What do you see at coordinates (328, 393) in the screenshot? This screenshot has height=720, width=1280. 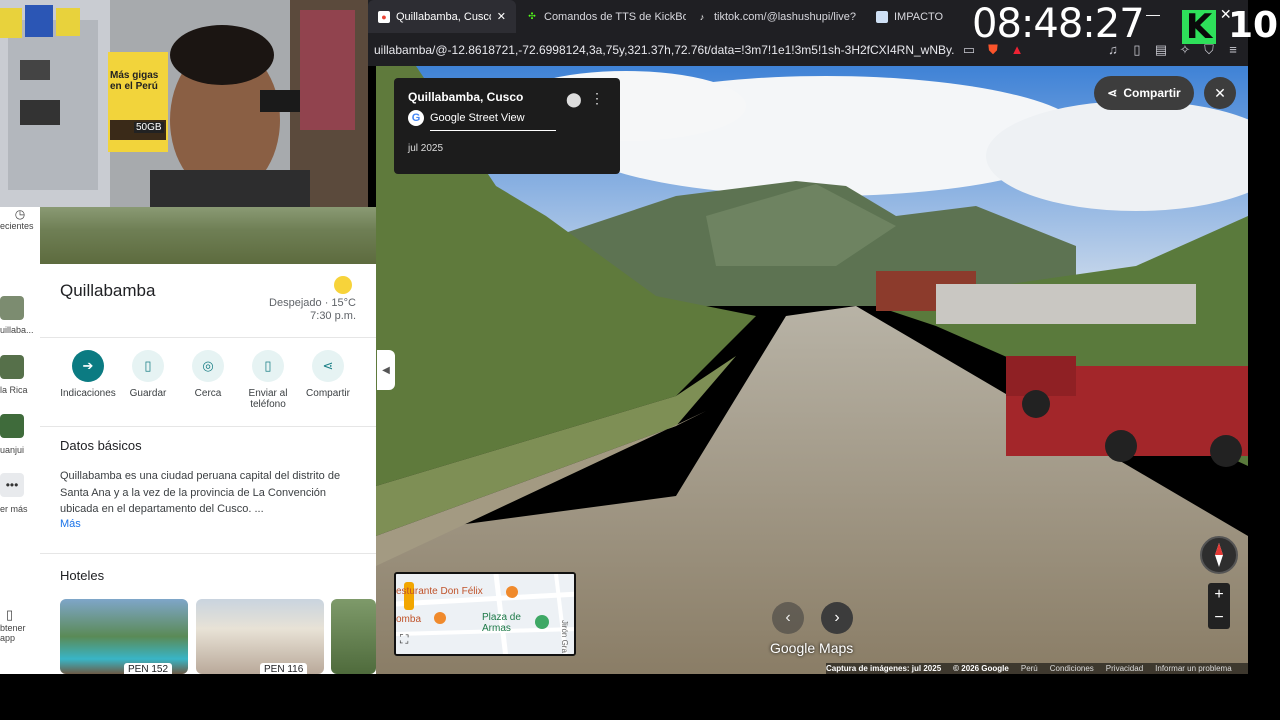 I see `share-place-label: Compartir` at bounding box center [328, 393].